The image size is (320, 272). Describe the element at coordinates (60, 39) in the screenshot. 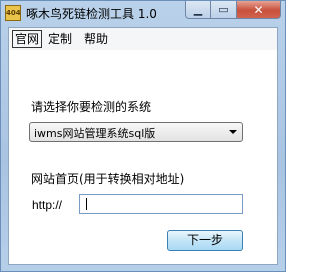

I see `menu-item-customize: 定制` at that location.